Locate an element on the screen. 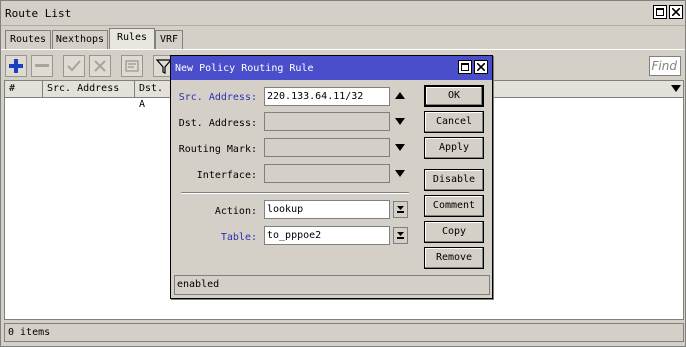 Image resolution: width=686 pixels, height=347 pixels. dialog-maximize-button is located at coordinates (465, 67).